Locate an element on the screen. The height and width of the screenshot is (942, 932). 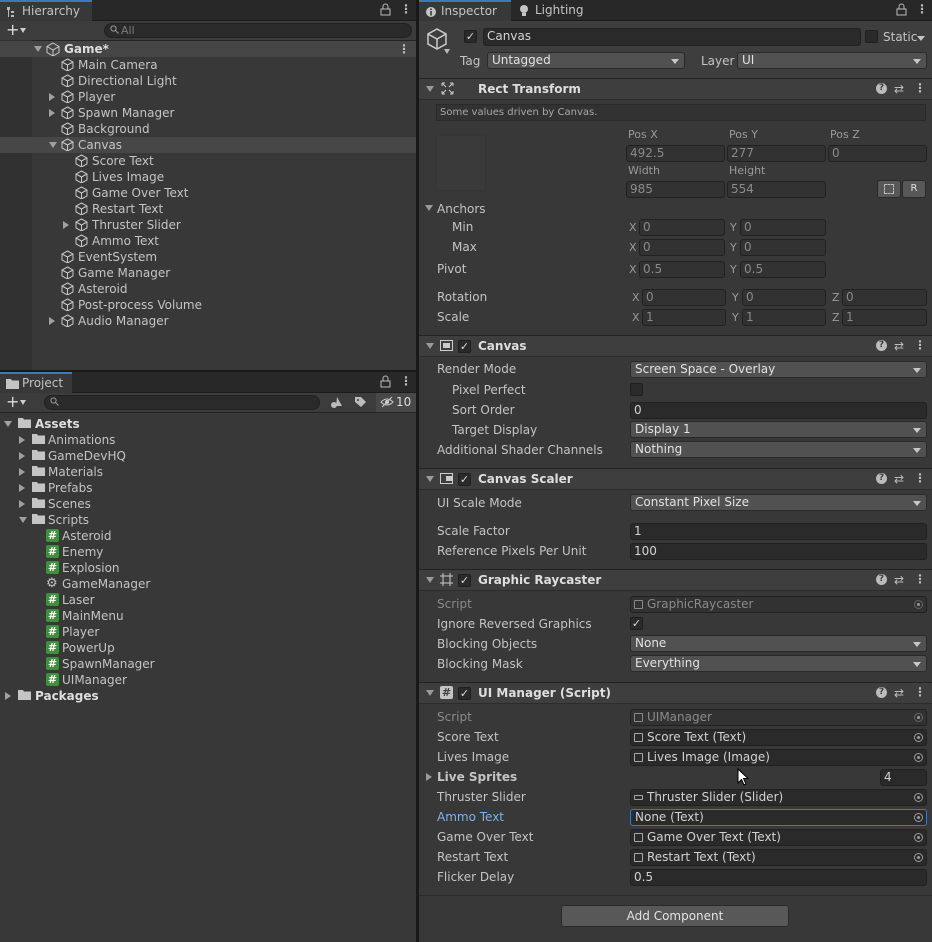
target-display-dropdown: Display 1 is located at coordinates (778, 429).